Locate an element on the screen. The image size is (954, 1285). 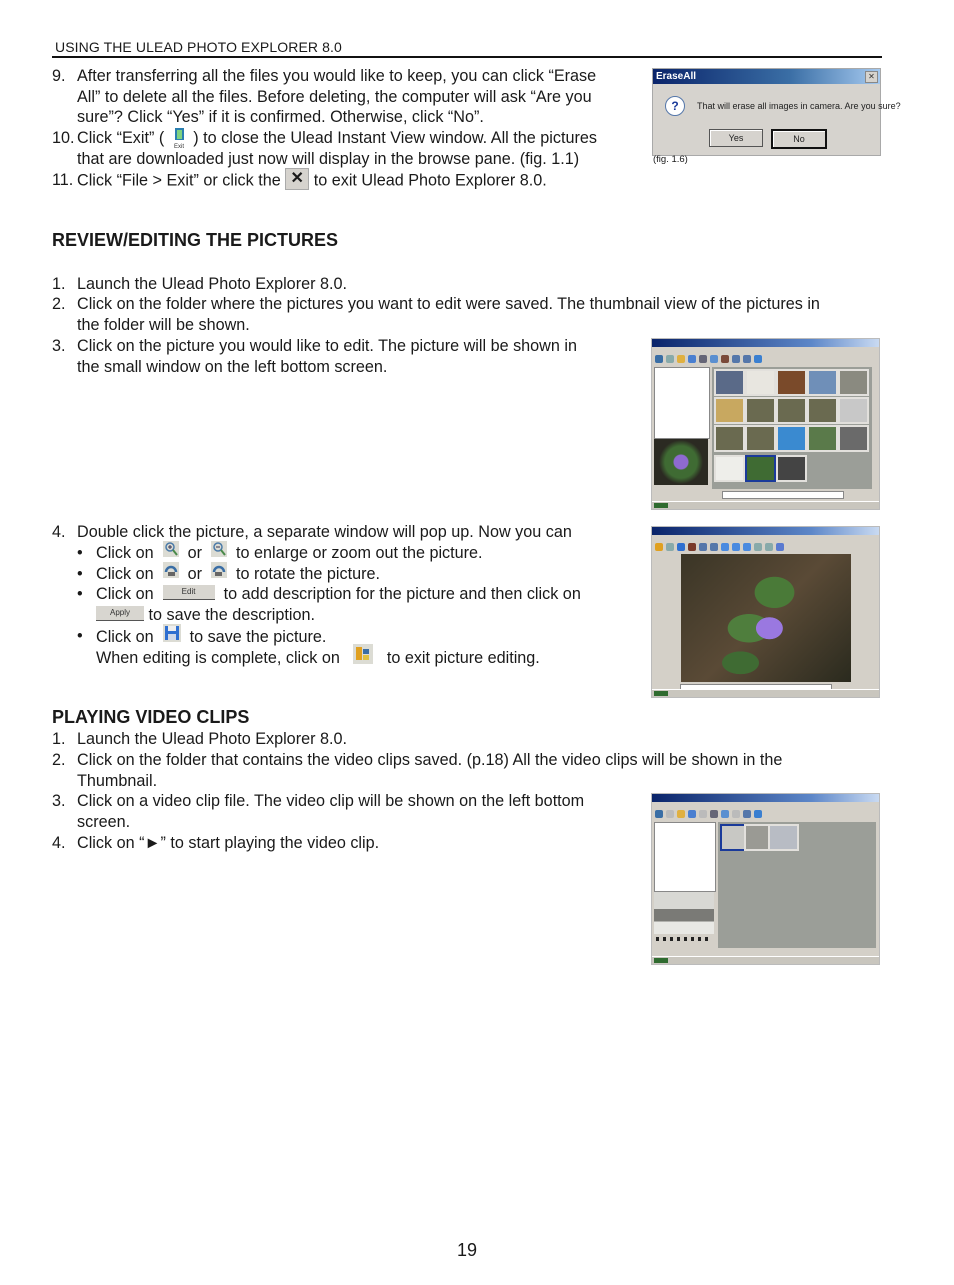
no-button: No is located at coordinates (799, 139).